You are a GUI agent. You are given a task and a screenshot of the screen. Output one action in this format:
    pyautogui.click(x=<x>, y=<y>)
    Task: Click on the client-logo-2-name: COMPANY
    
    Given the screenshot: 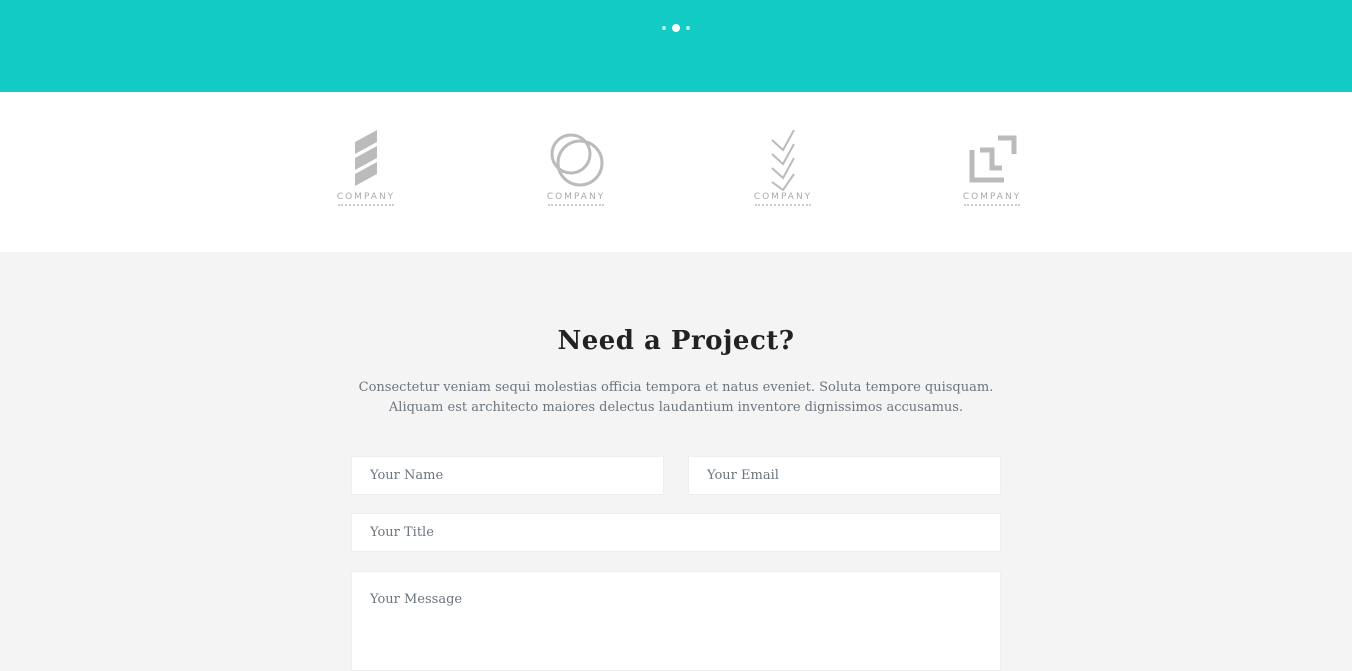 What is the action you would take?
    pyautogui.click(x=576, y=197)
    